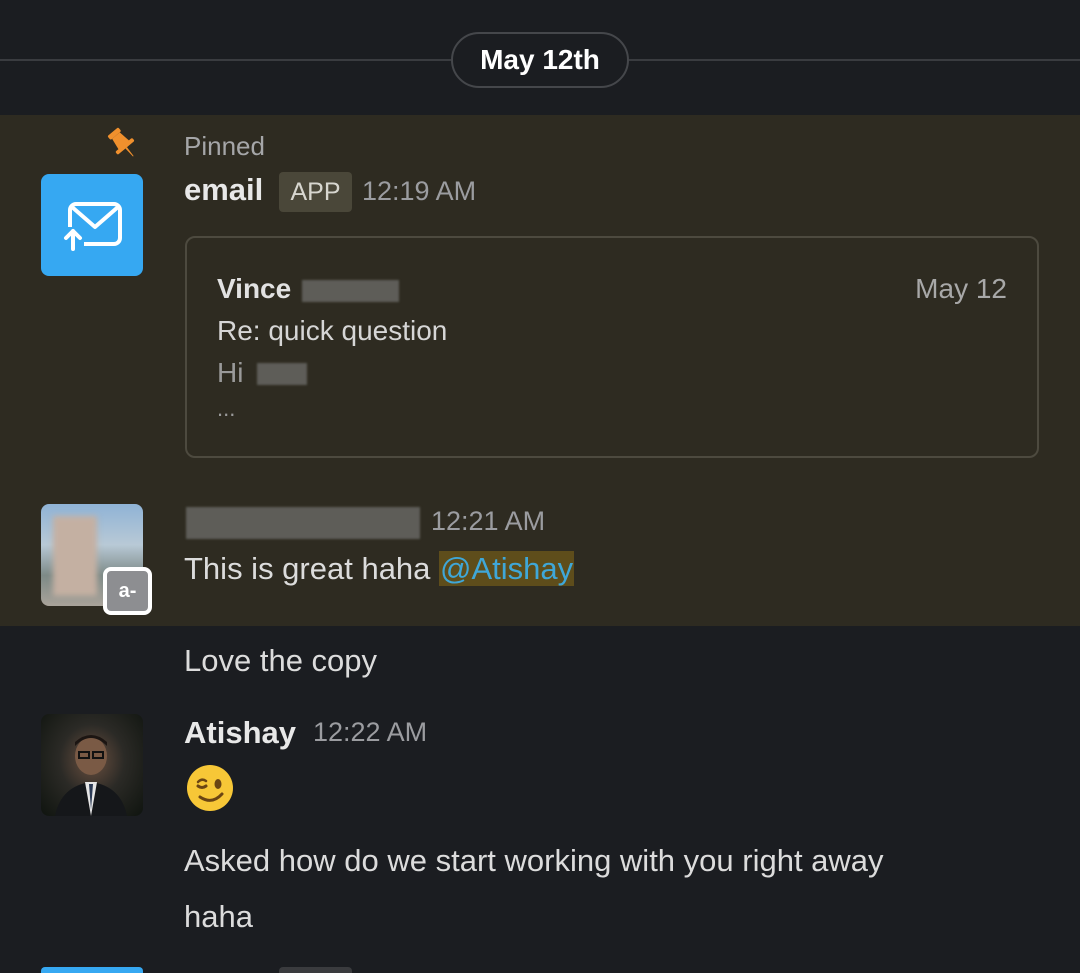 This screenshot has height=973, width=1080. I want to click on user-mention-link: @Atishay, so click(507, 568).